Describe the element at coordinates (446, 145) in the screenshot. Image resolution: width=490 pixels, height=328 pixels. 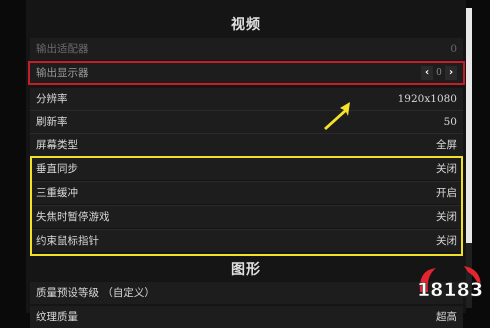
I see `setting-value: 全屏` at that location.